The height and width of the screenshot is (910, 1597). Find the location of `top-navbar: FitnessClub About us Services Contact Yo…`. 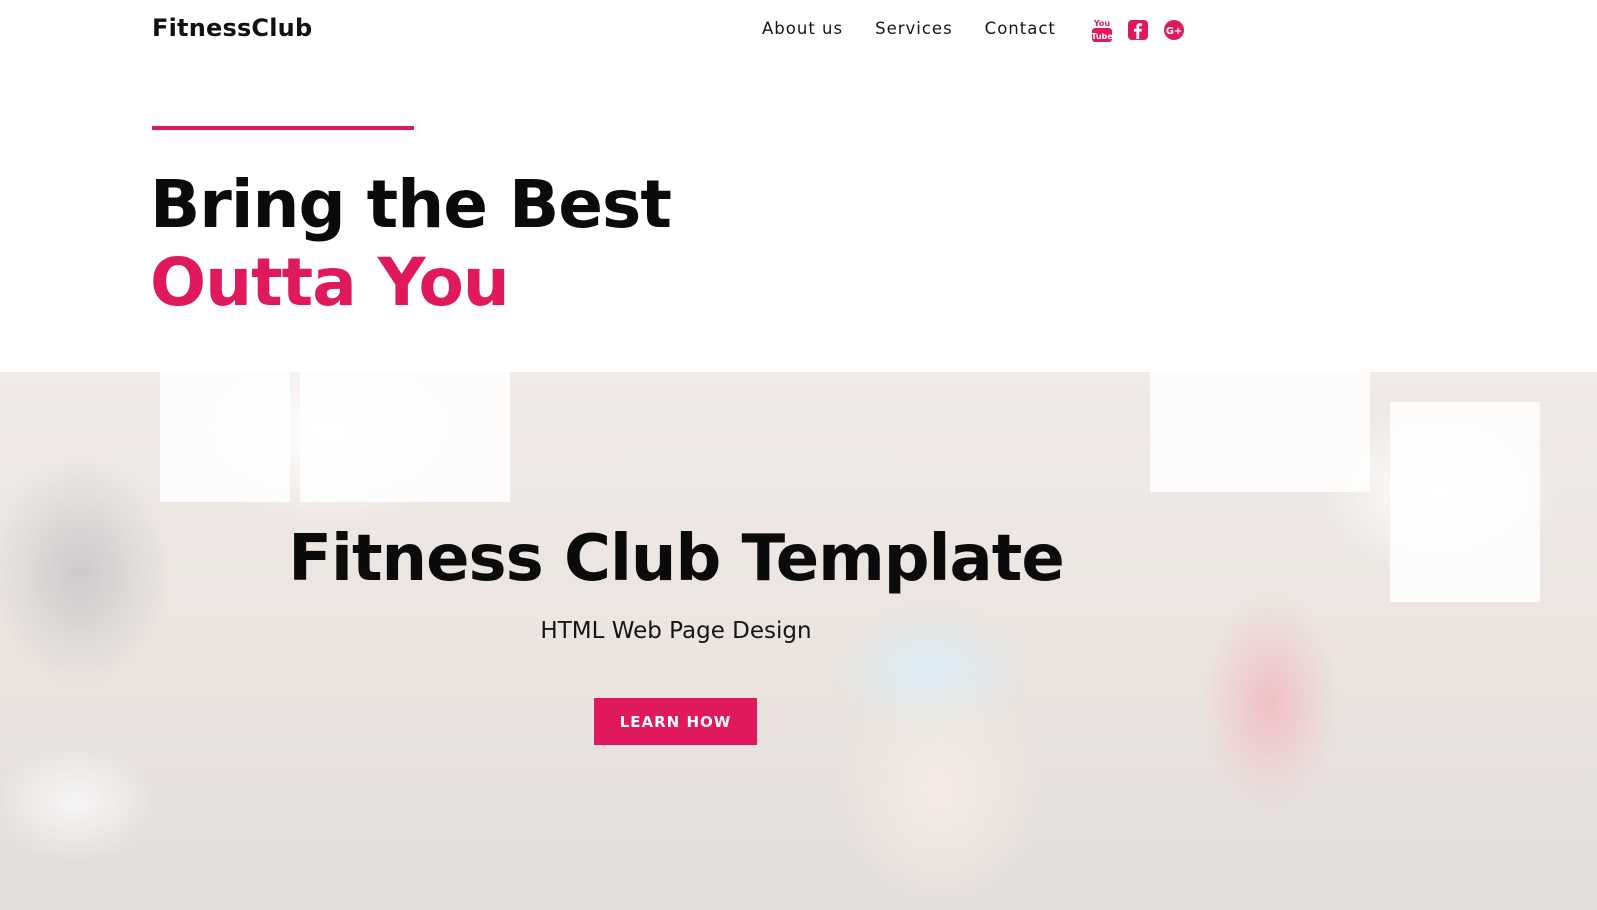

top-navbar: FitnessClub About us Services Contact Yo… is located at coordinates (798, 31).